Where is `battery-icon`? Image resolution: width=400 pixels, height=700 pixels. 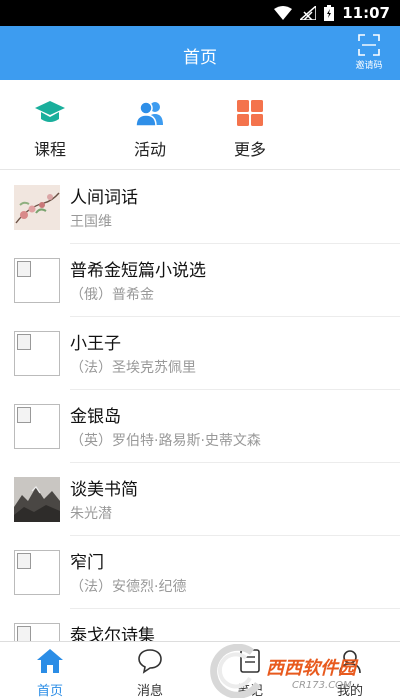 battery-icon is located at coordinates (329, 13).